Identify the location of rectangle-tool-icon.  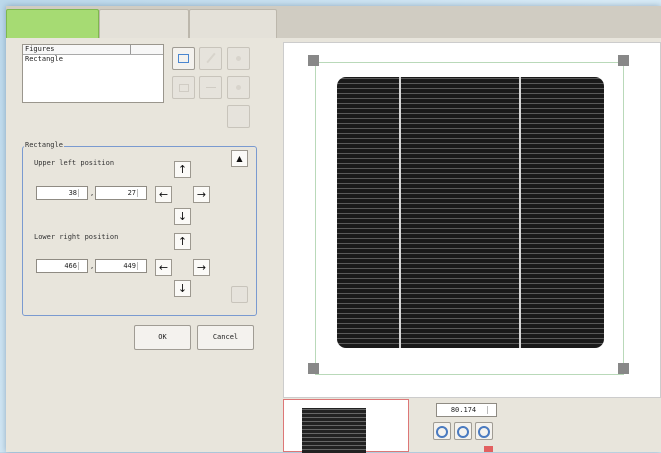
(183, 58).